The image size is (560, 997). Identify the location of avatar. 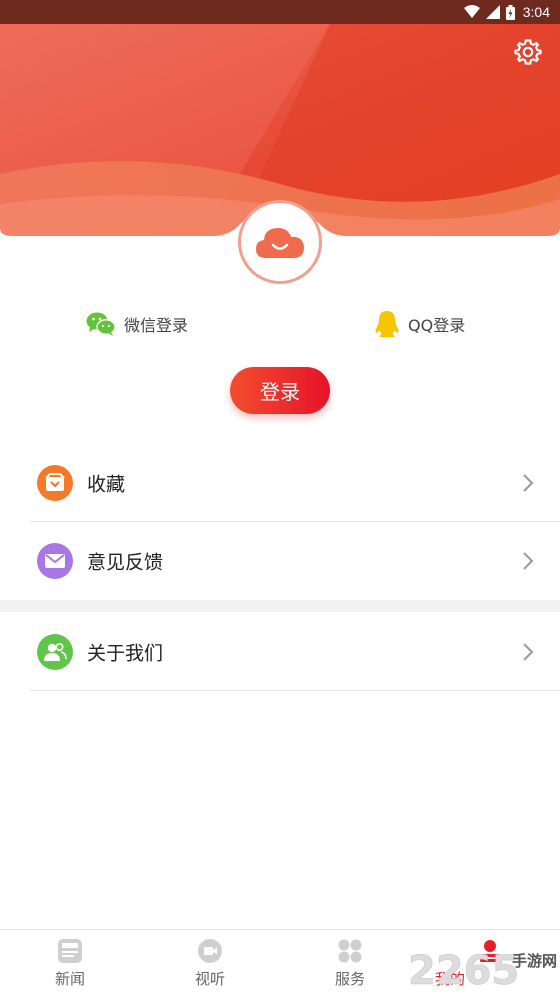
(280, 242).